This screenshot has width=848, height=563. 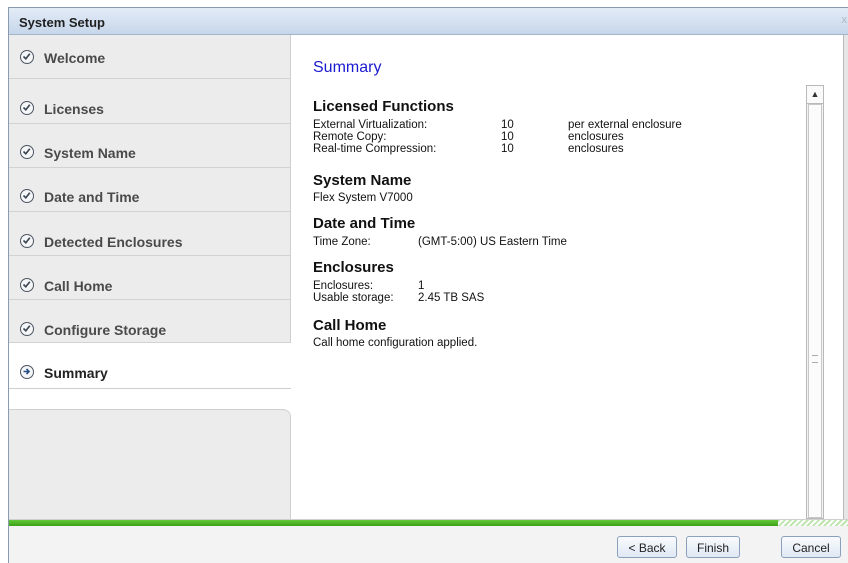 I want to click on title-bar: System Setup x, so click(x=428, y=21).